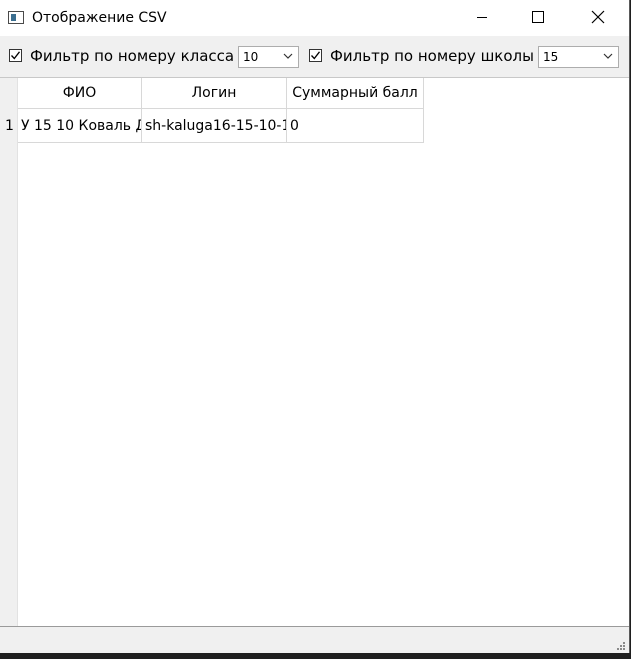  I want to click on school-number-value: 15, so click(551, 57).